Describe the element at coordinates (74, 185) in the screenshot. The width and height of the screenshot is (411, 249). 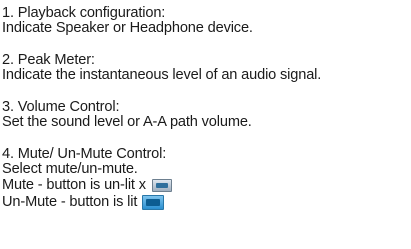
I see `mute-explanation-text: Mute - button is un-lit x` at that location.